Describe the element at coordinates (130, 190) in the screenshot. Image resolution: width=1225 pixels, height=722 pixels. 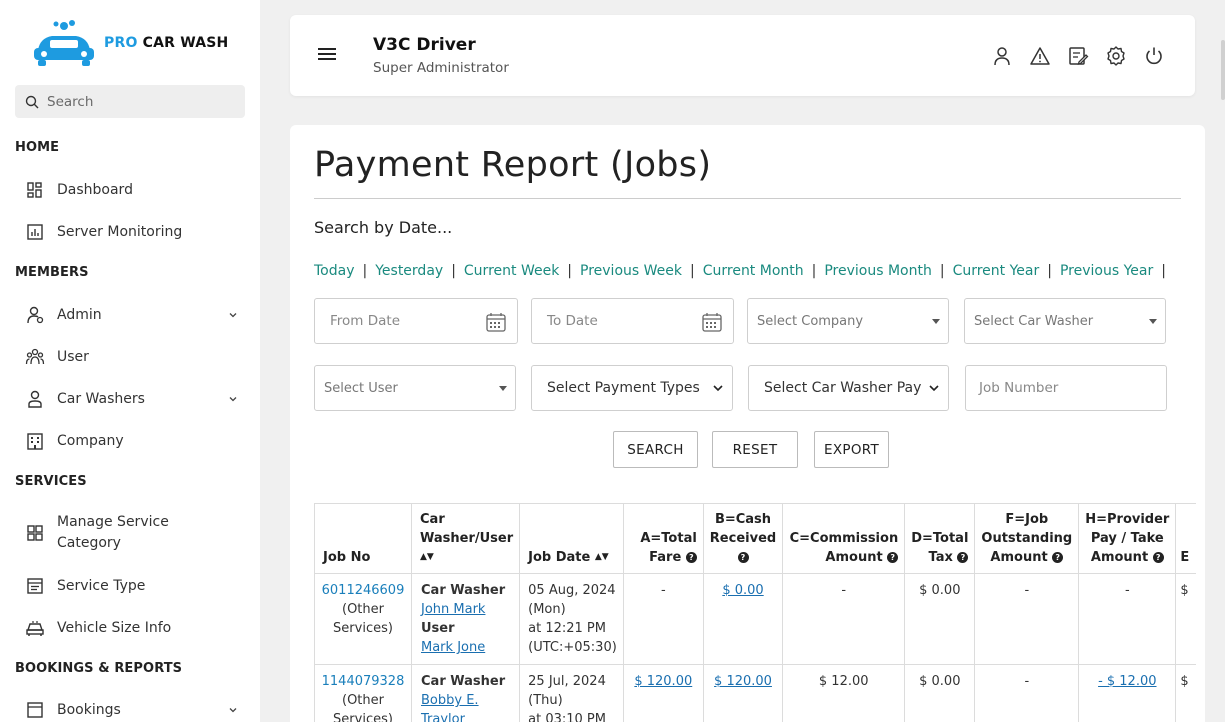
I see `sidebar-item-dashboard: Dashboard` at that location.